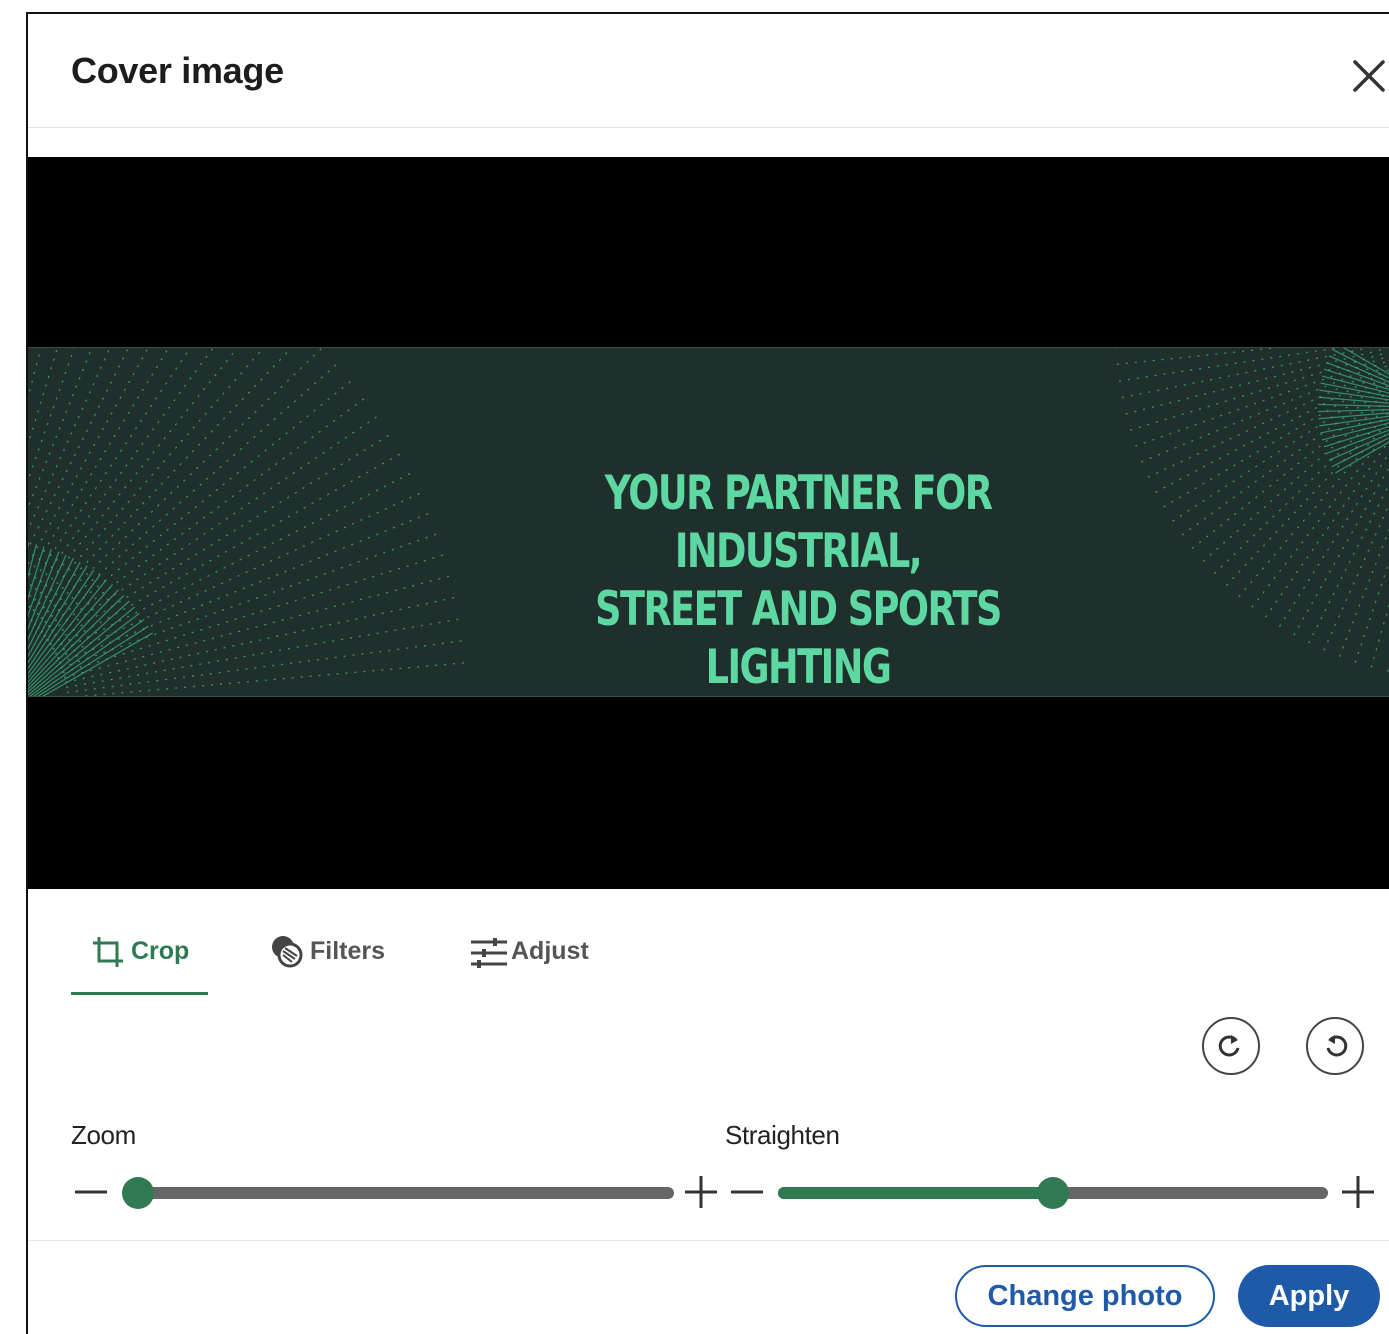 This screenshot has width=1389, height=1334. I want to click on zoom-in-icon, so click(701, 1192).